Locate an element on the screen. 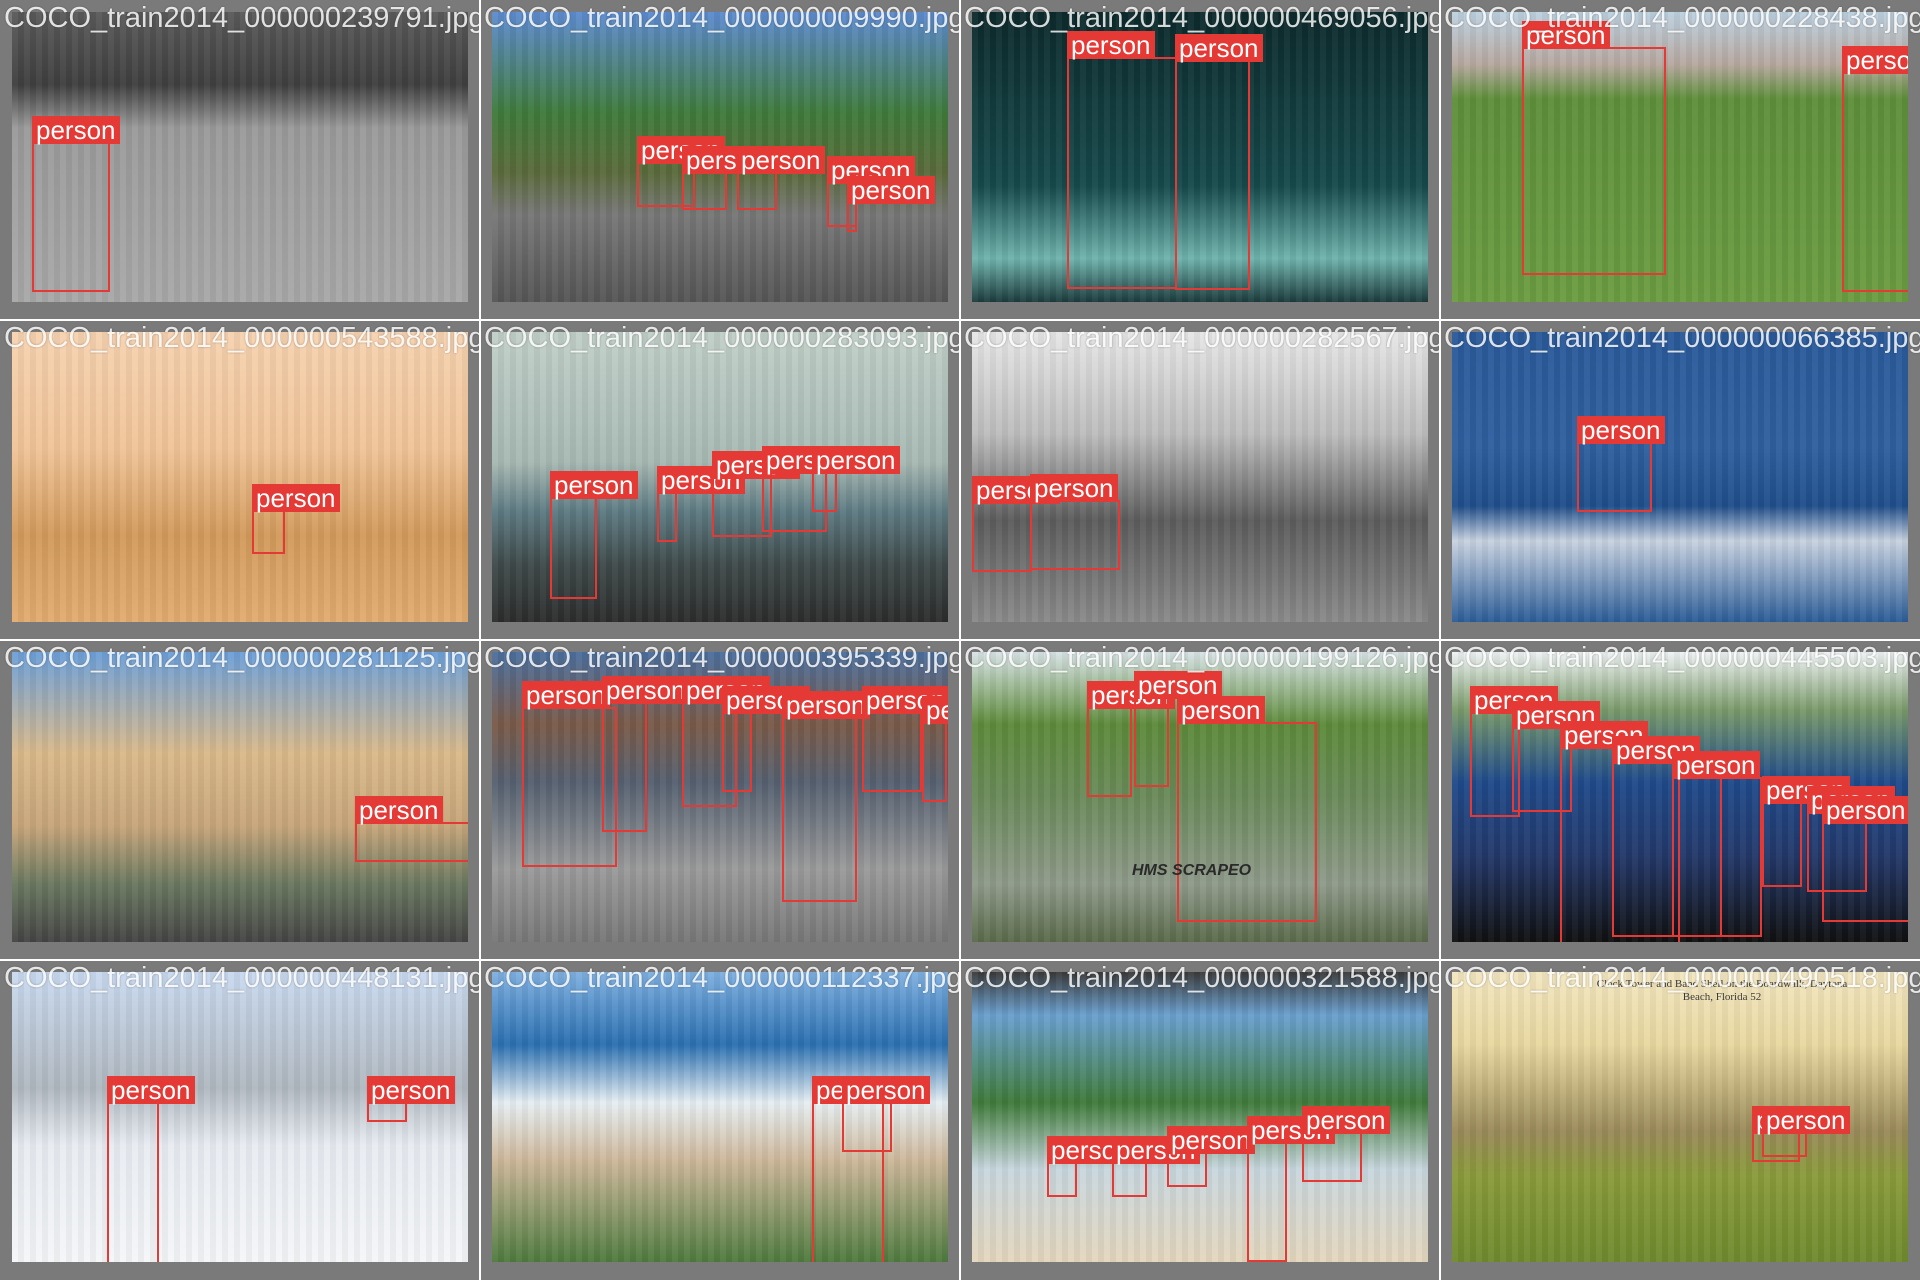  image-filename: COCO_train2014_000000282567.jpg is located at coordinates (1202, 338).